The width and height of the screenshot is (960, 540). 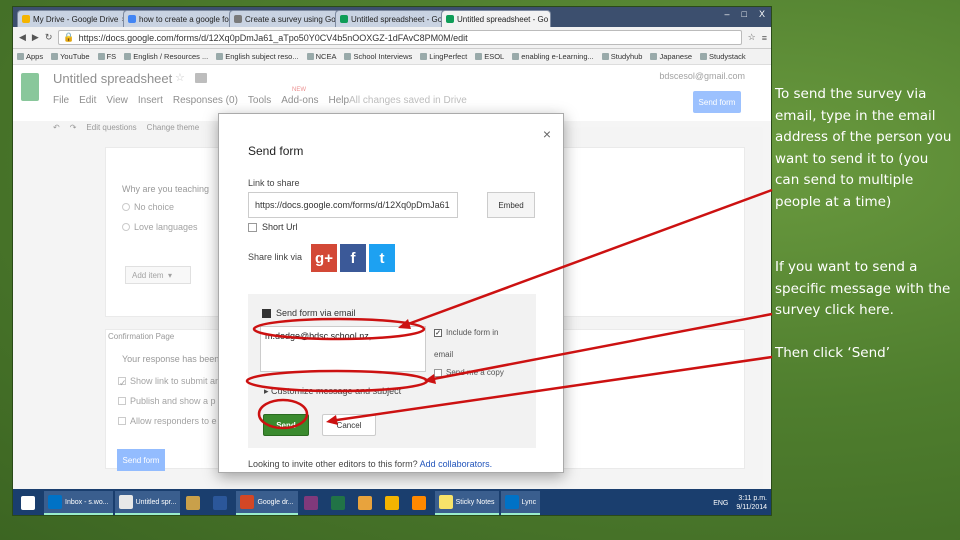 What do you see at coordinates (30, 56) in the screenshot?
I see `bookmark-item: Apps` at bounding box center [30, 56].